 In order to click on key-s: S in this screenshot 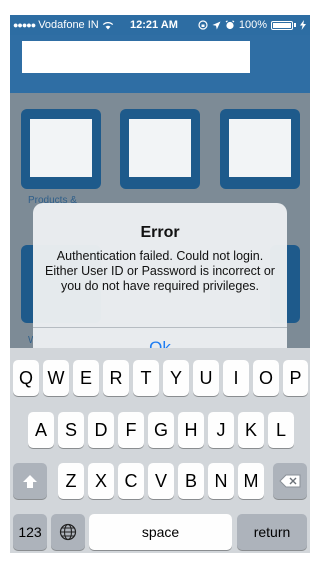, I will do `click(71, 430)`.